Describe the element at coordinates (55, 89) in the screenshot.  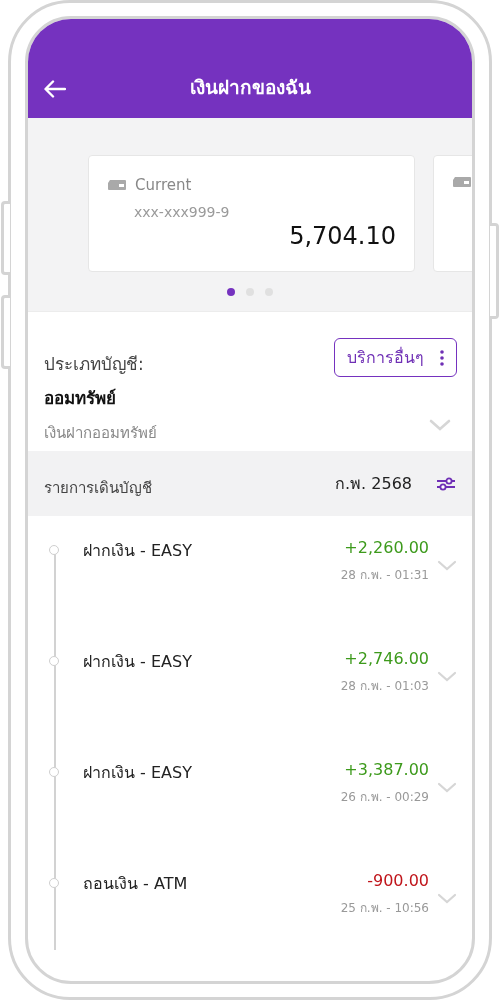
I see `back-arrow-icon` at that location.